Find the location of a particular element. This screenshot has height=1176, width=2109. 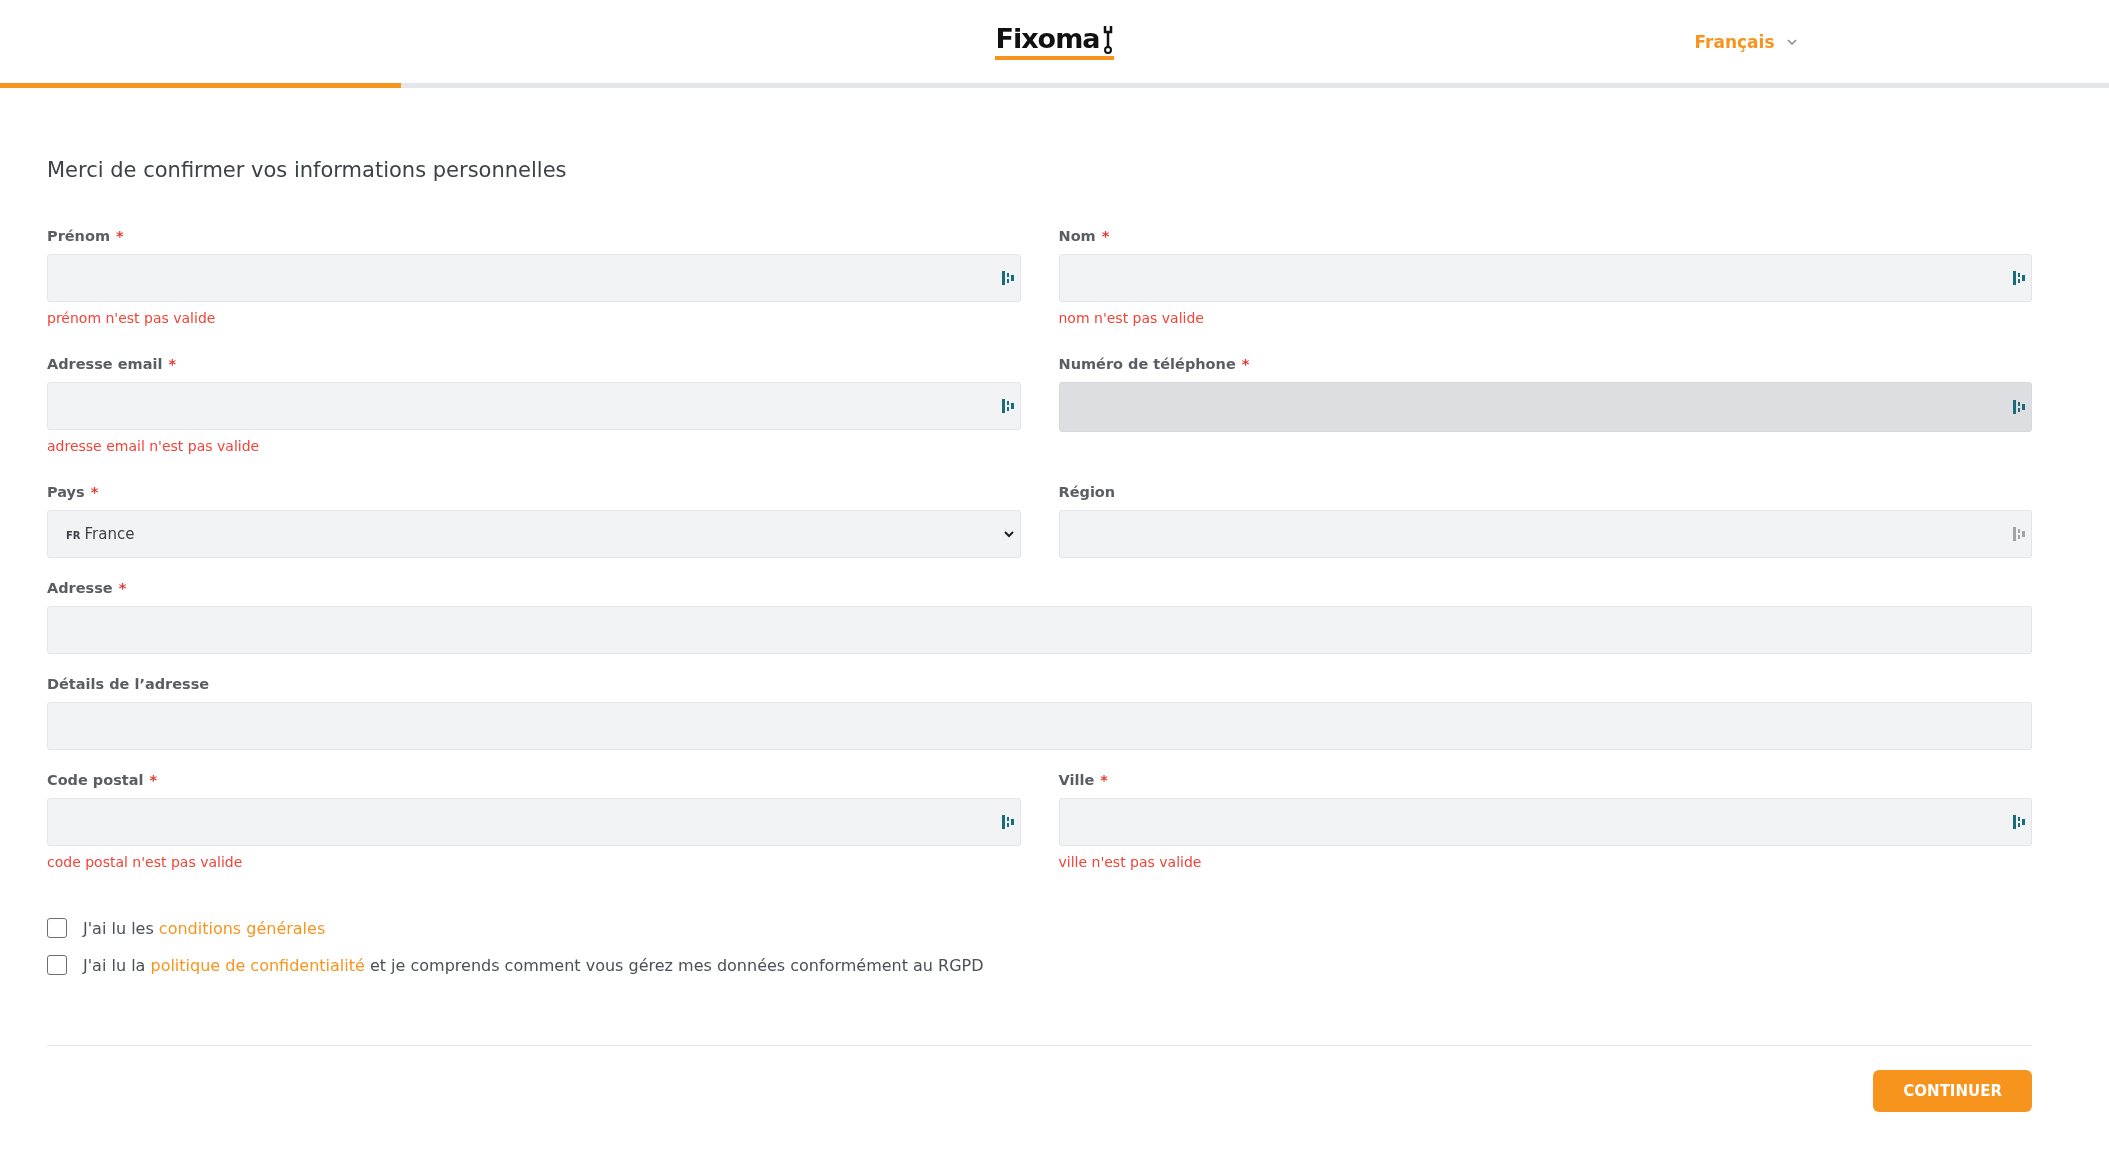

error-message: ville n'est pas valide is located at coordinates (1130, 862).